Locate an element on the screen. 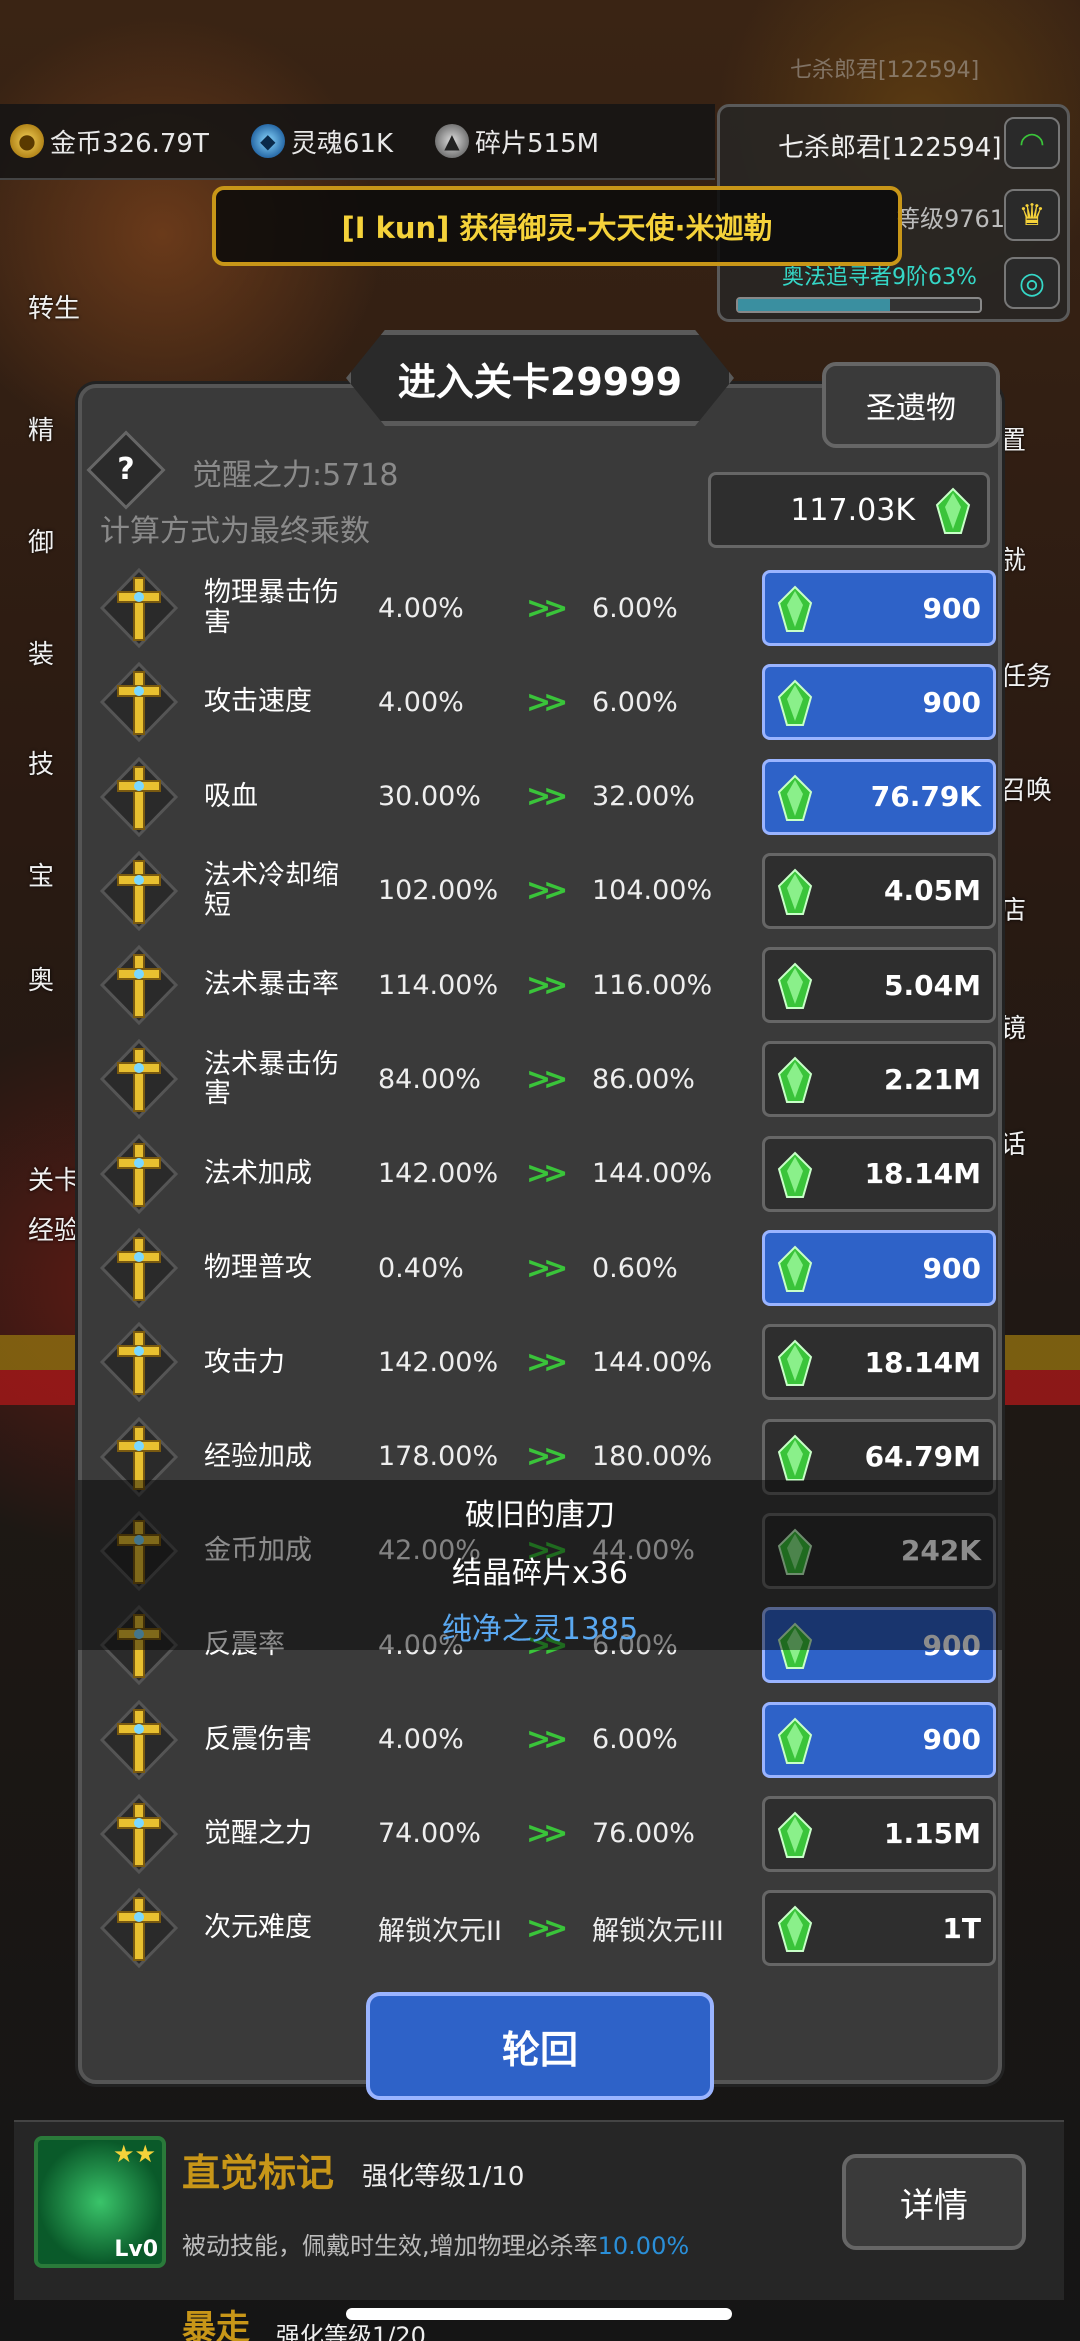  side-right-shop: 店 is located at coordinates (1013, 908).